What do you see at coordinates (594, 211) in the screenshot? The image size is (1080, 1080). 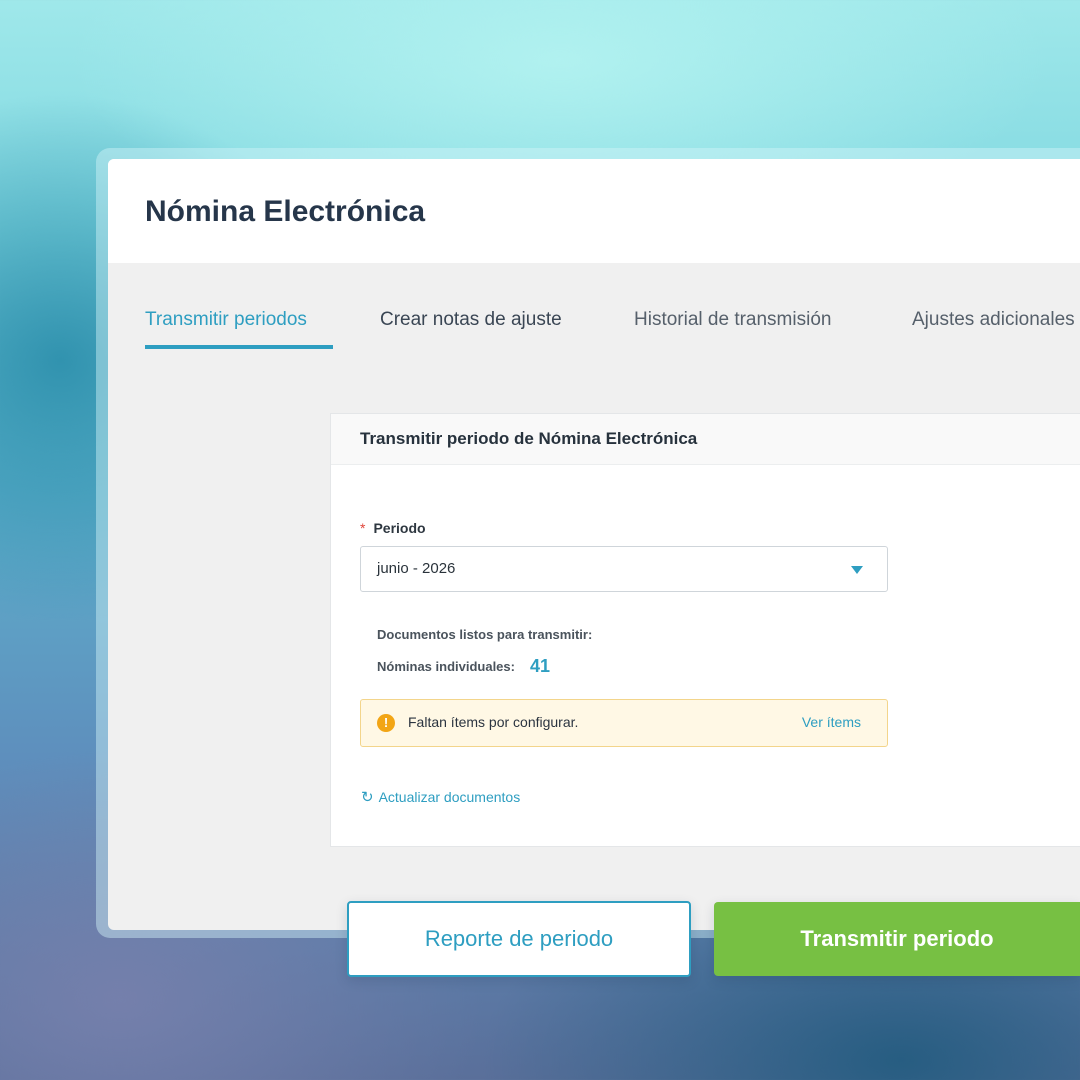 I see `app-header: Nómina Electrónica` at bounding box center [594, 211].